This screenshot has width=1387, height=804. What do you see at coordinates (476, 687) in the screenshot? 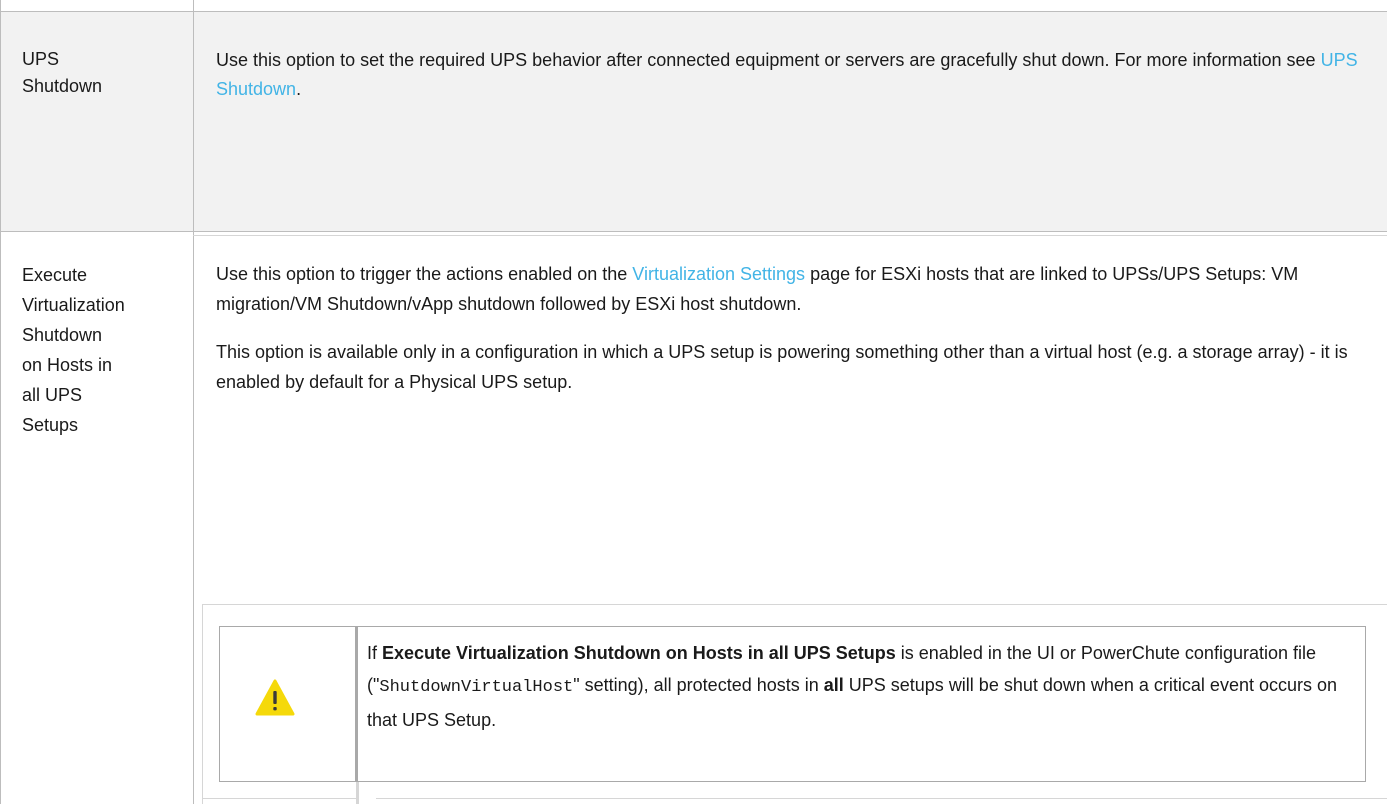
I see `config-setting-code: ShutdownVirtualHost` at bounding box center [476, 687].